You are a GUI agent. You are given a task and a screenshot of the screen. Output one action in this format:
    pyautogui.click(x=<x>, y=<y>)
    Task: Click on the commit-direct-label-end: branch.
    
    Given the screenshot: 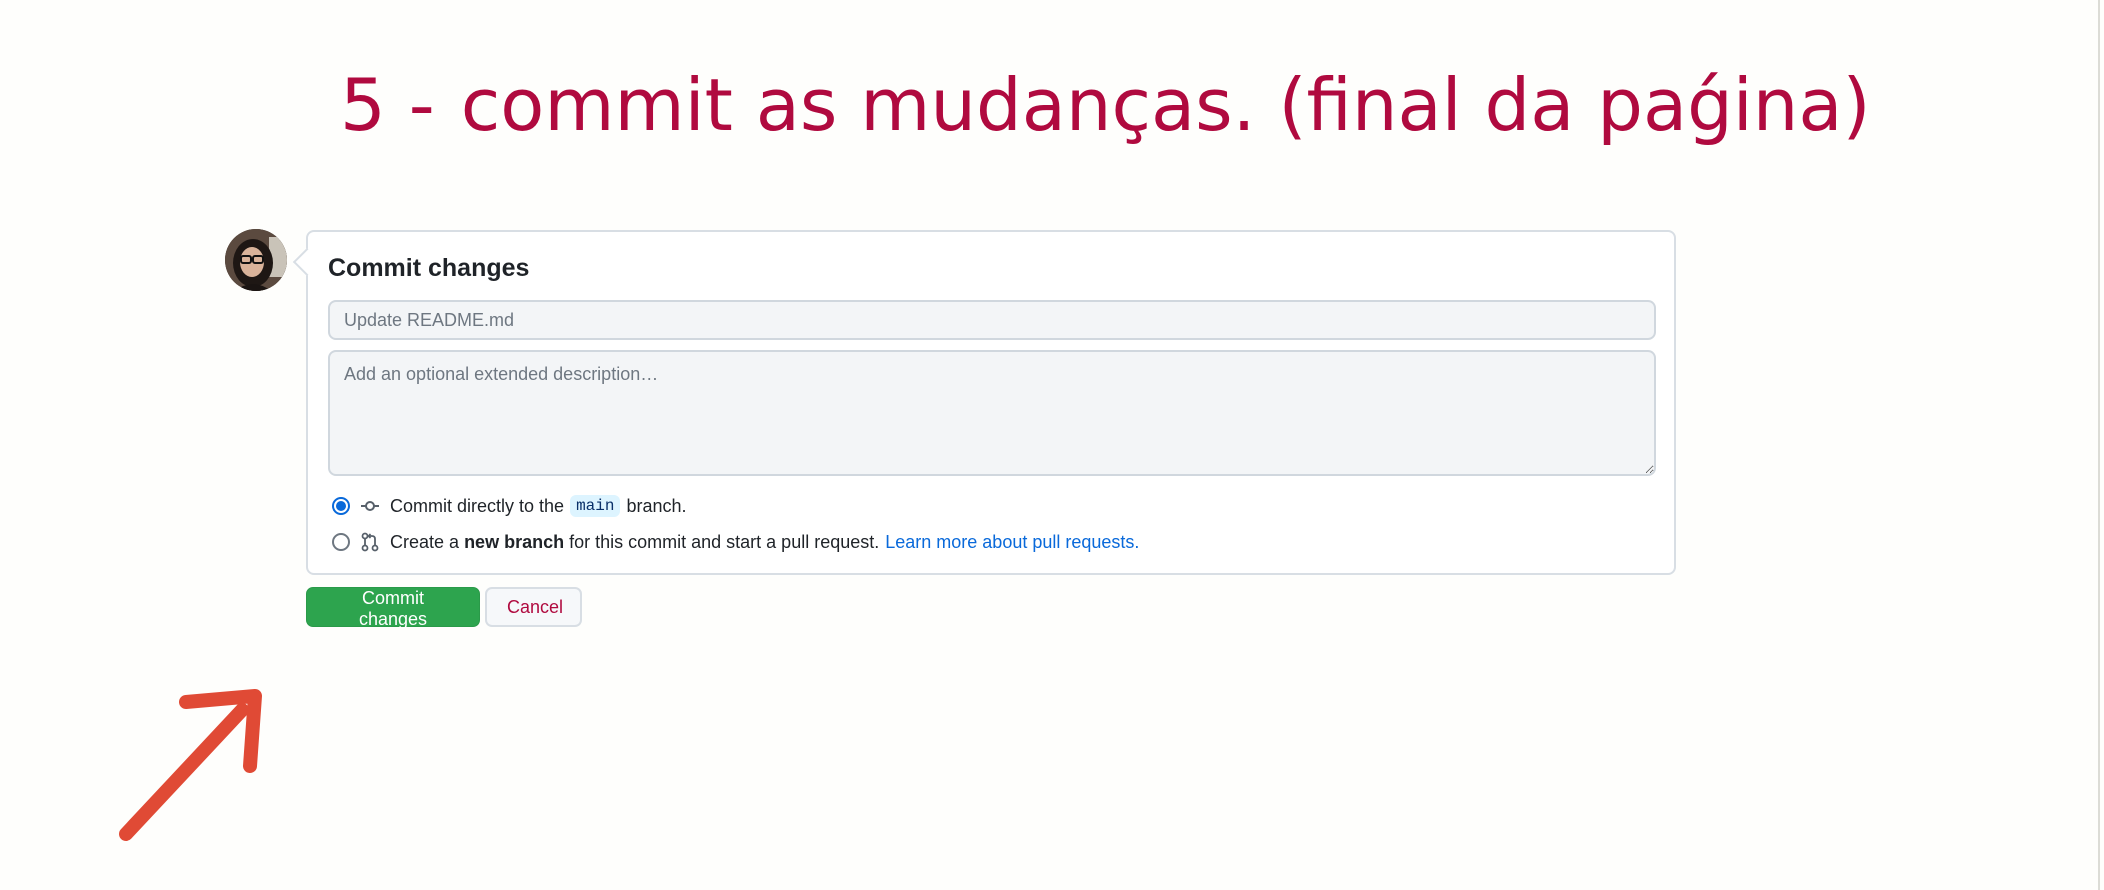 What is the action you would take?
    pyautogui.click(x=656, y=505)
    